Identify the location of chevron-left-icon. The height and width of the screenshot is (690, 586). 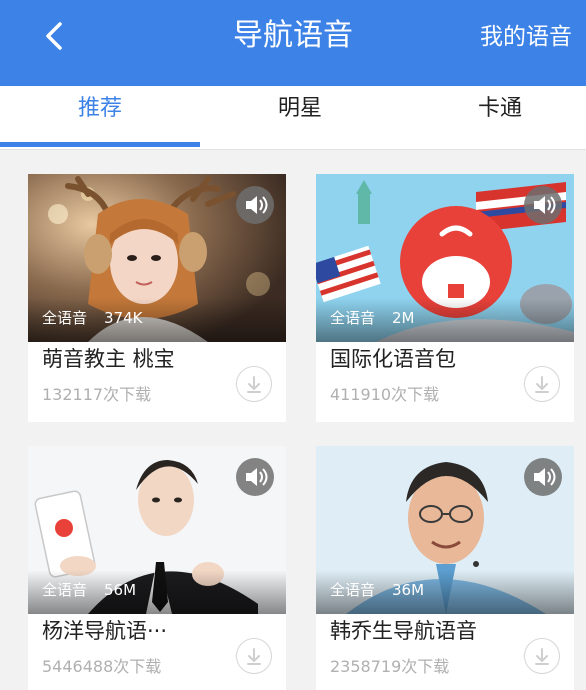
(54, 36).